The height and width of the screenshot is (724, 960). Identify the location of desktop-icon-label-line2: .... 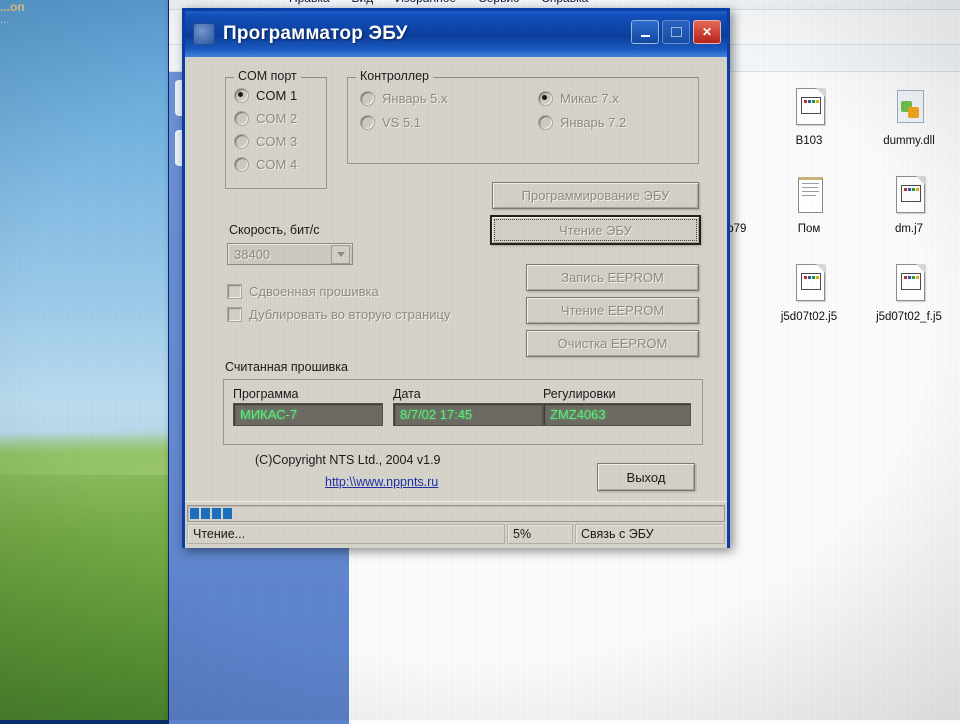
(5, 20).